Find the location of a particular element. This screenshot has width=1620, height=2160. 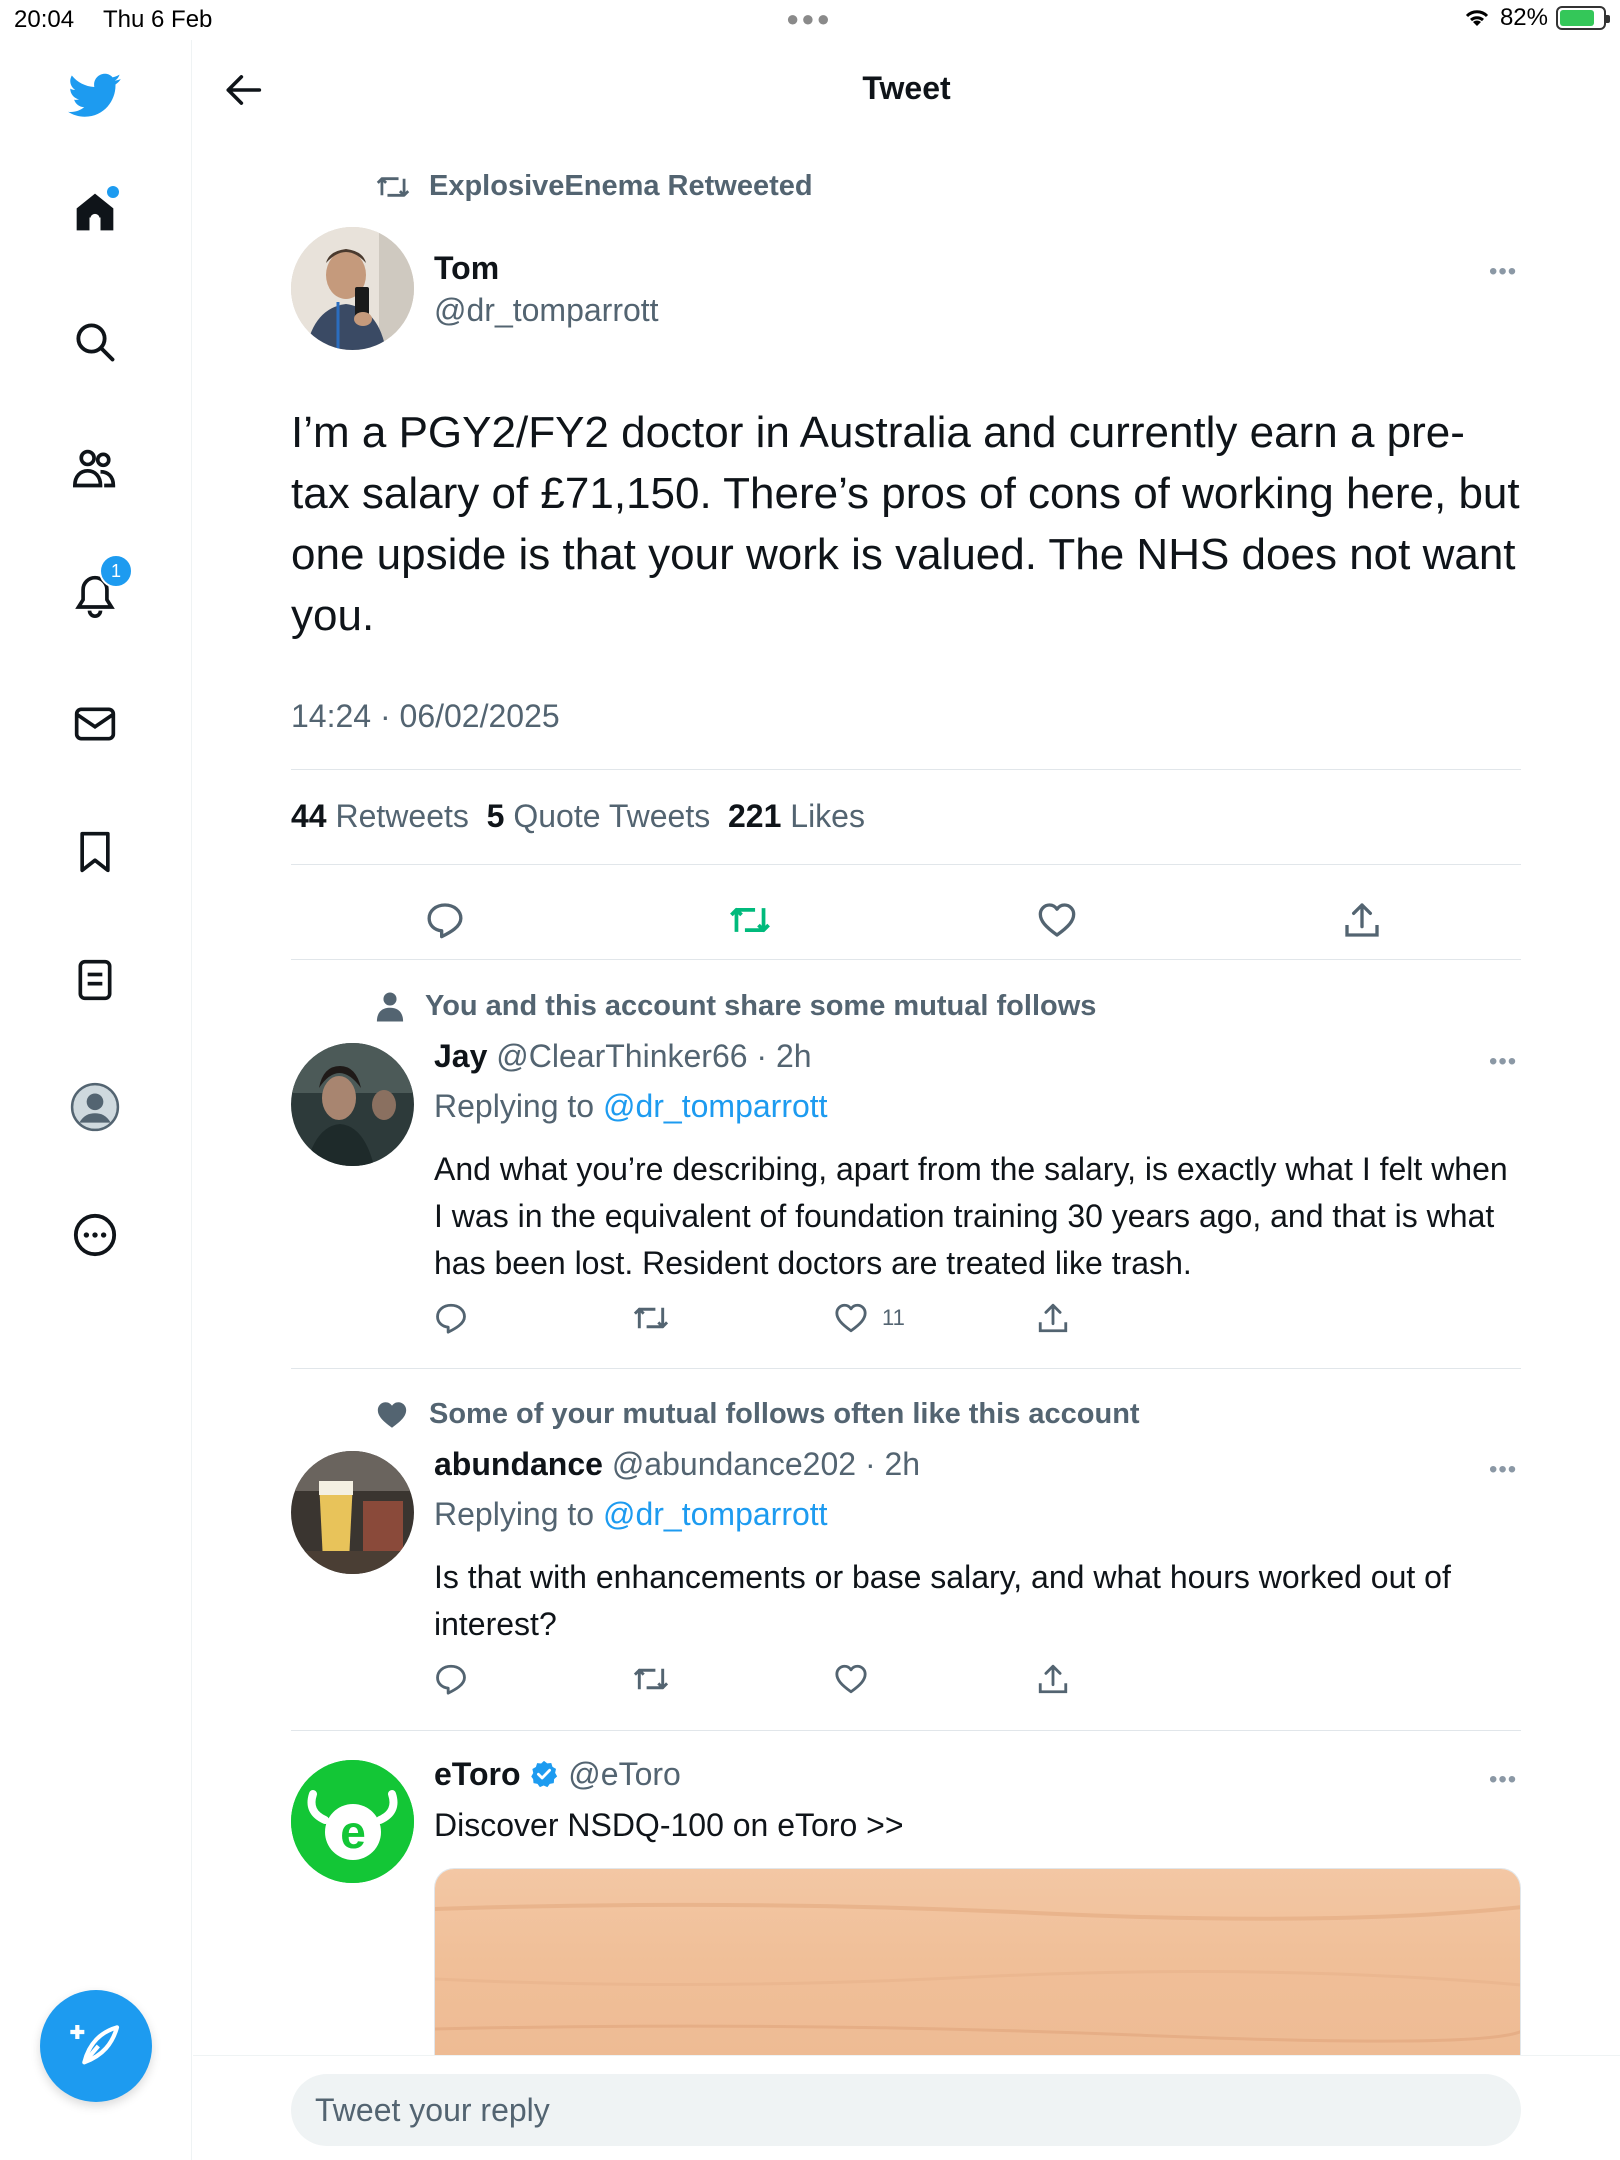

ad-header: eToro @eToro is located at coordinates (557, 1774).